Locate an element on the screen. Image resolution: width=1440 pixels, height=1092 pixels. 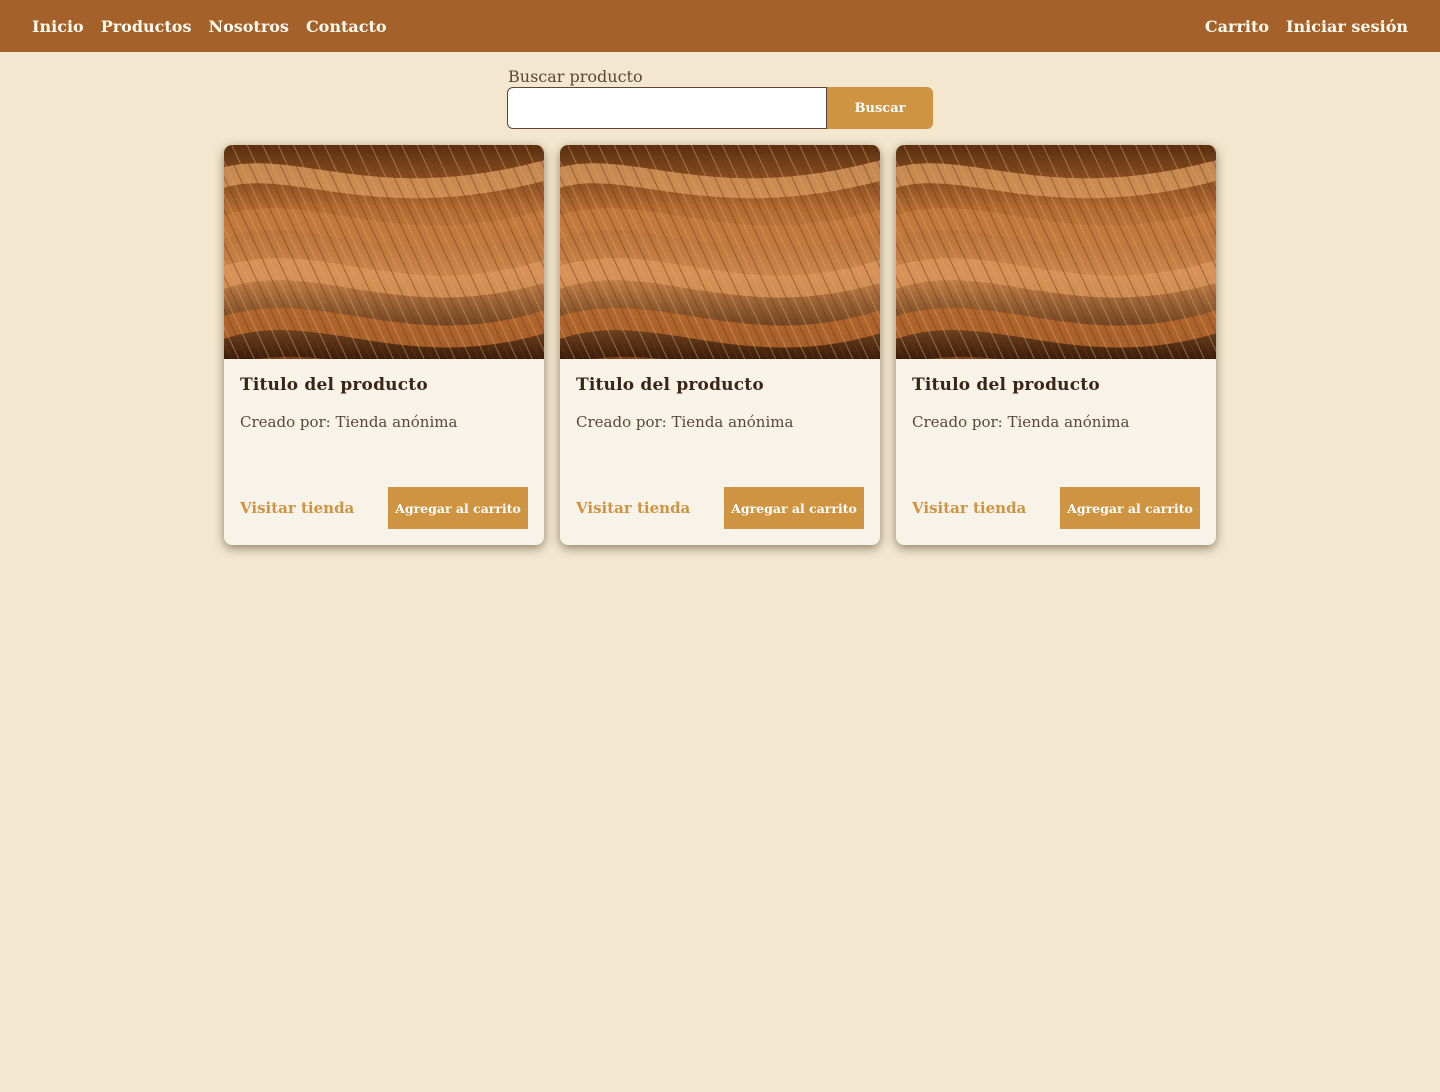
search-button: Buscar is located at coordinates (880, 108).